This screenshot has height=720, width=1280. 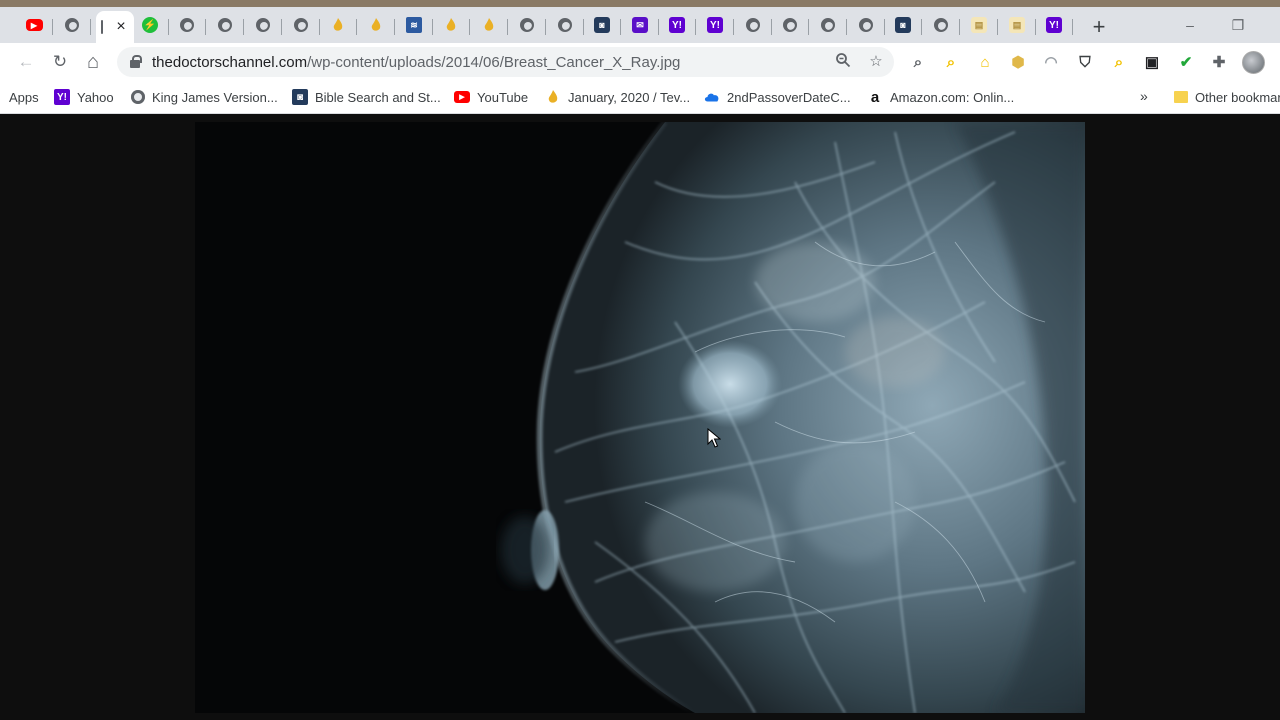 What do you see at coordinates (95, 97) in the screenshot?
I see `bookmark-label: Yahoo` at bounding box center [95, 97].